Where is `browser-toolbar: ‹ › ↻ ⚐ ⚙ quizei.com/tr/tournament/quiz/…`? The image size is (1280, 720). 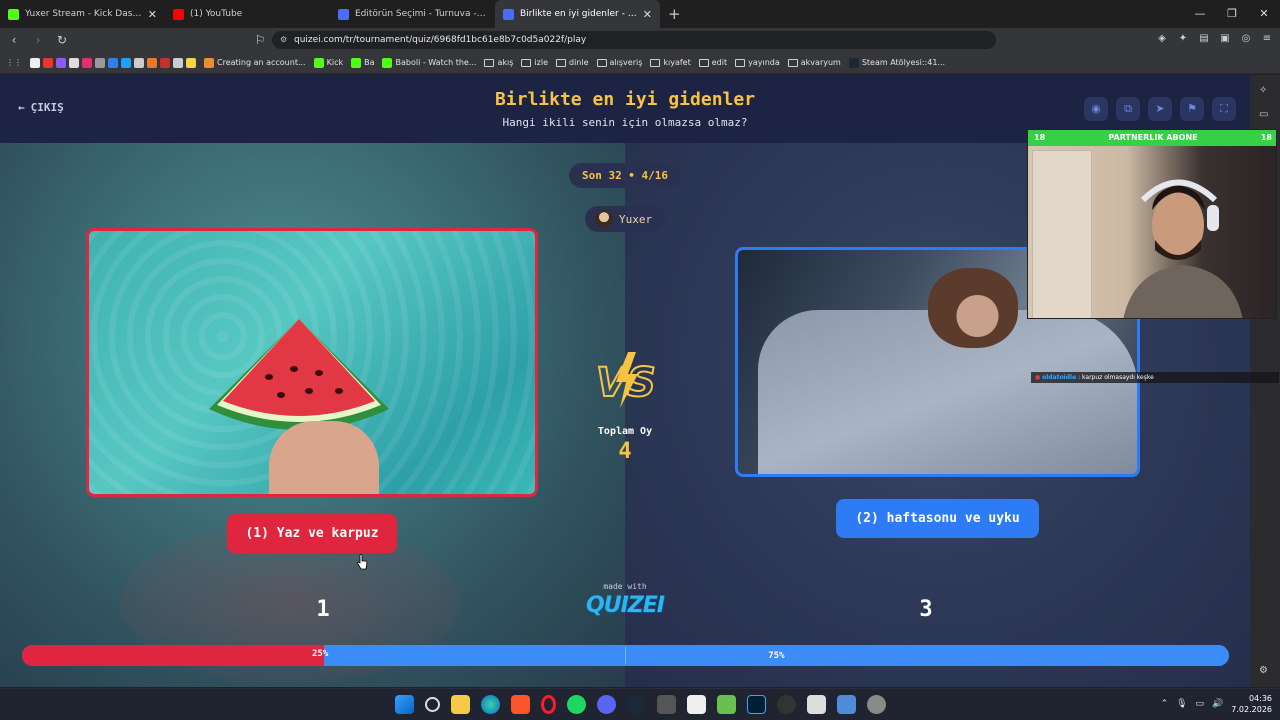
browser-toolbar: ‹ › ↻ ⚐ ⚙ quizei.com/tr/tournament/quiz/… is located at coordinates (640, 40).